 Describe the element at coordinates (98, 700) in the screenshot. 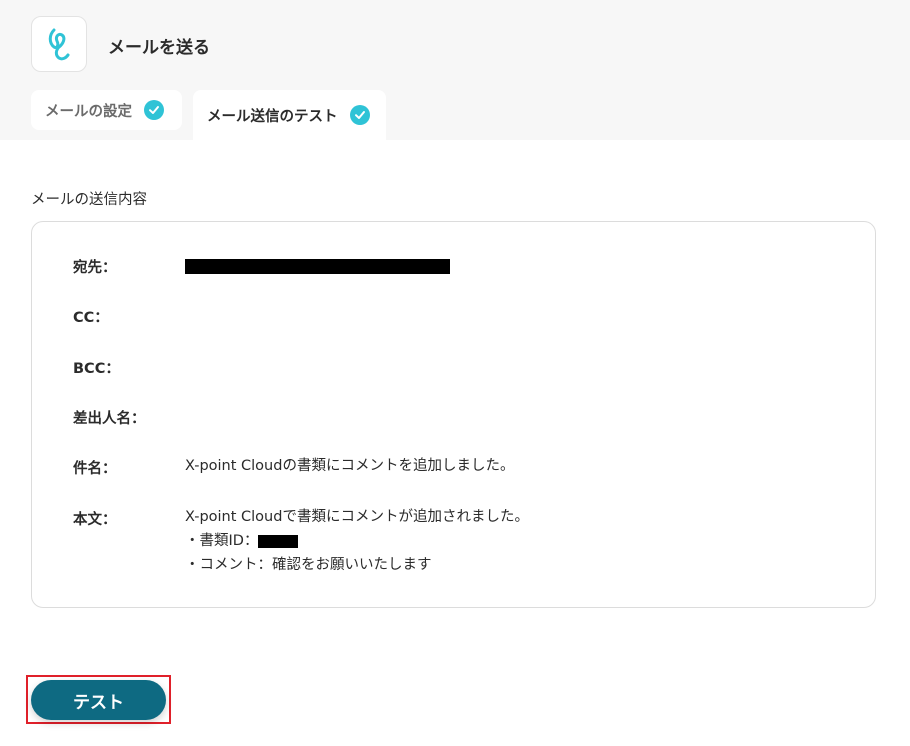

I see `test-button: テスト` at that location.